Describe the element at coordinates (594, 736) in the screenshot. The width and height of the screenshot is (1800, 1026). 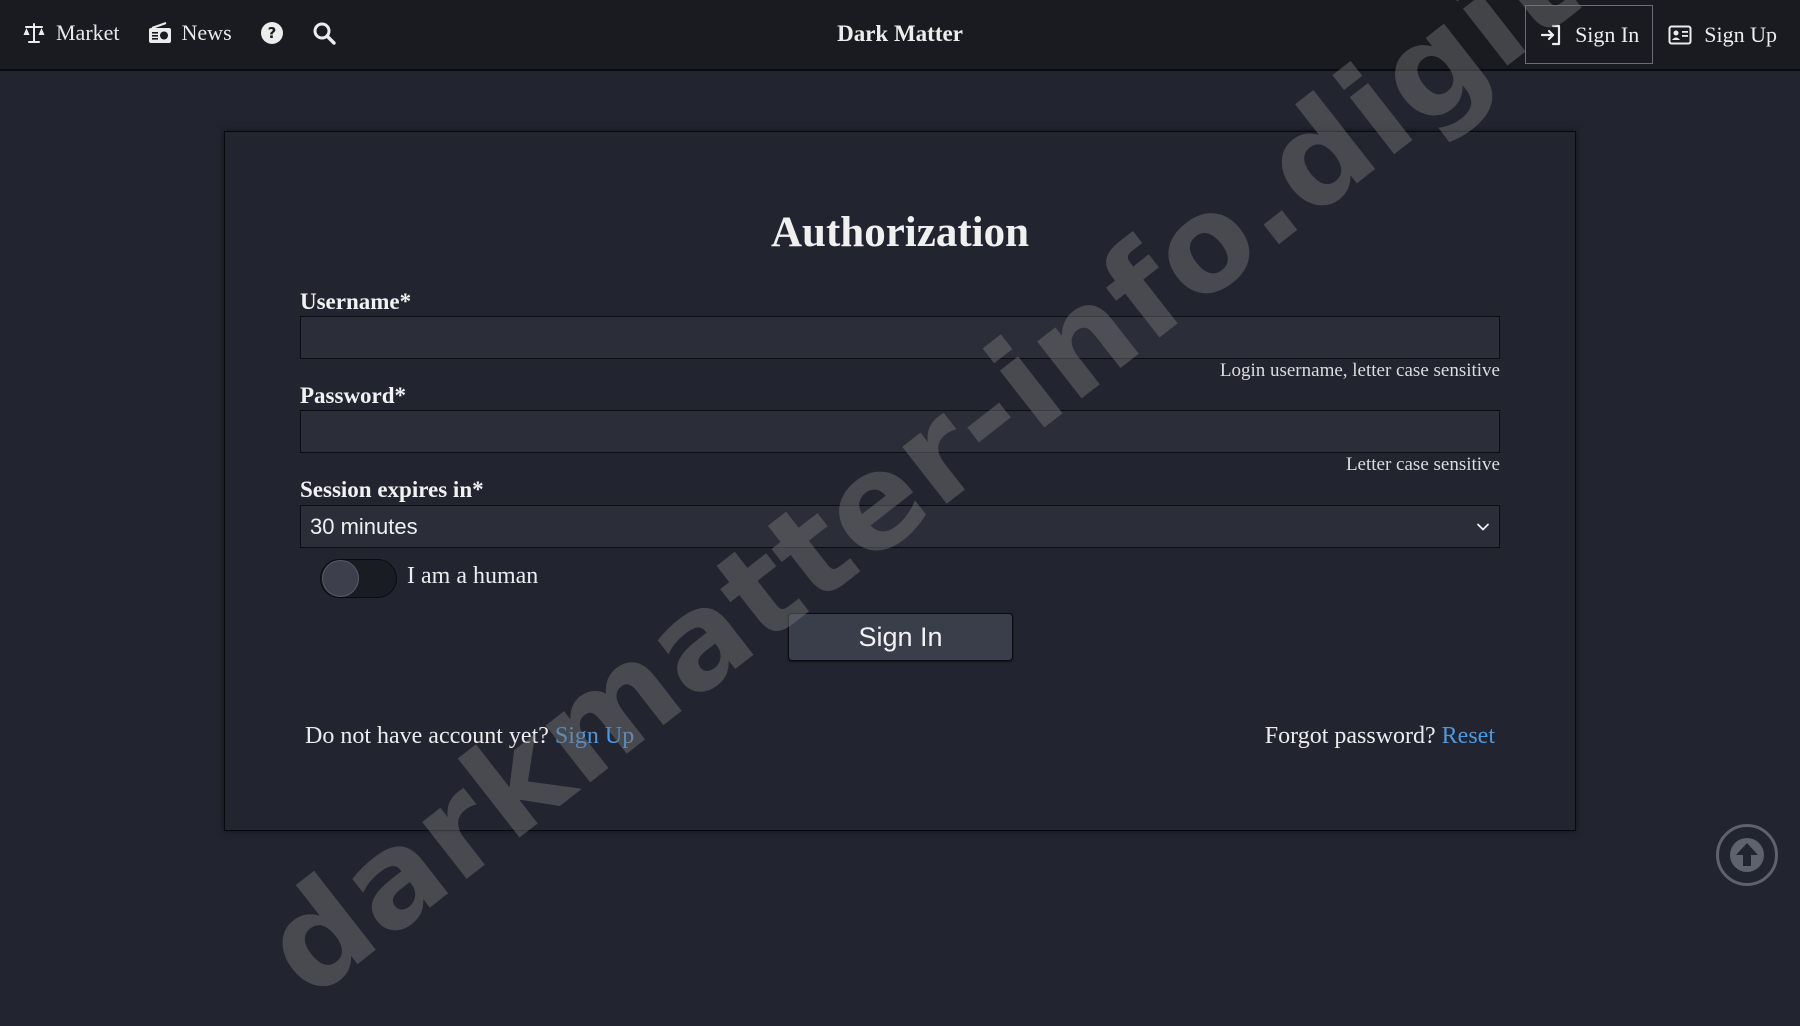
I see `signup-link: Sign Up` at that location.